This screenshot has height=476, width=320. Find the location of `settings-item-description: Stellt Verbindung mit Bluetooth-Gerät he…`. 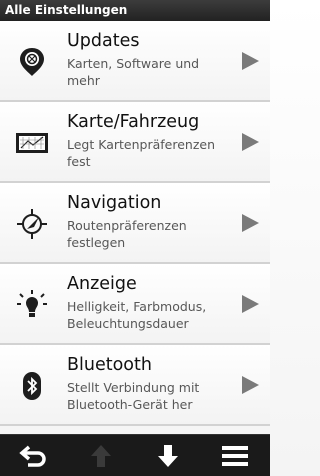

settings-item-description: Stellt Verbindung mit Bluetooth-Gerät he… is located at coordinates (133, 396).